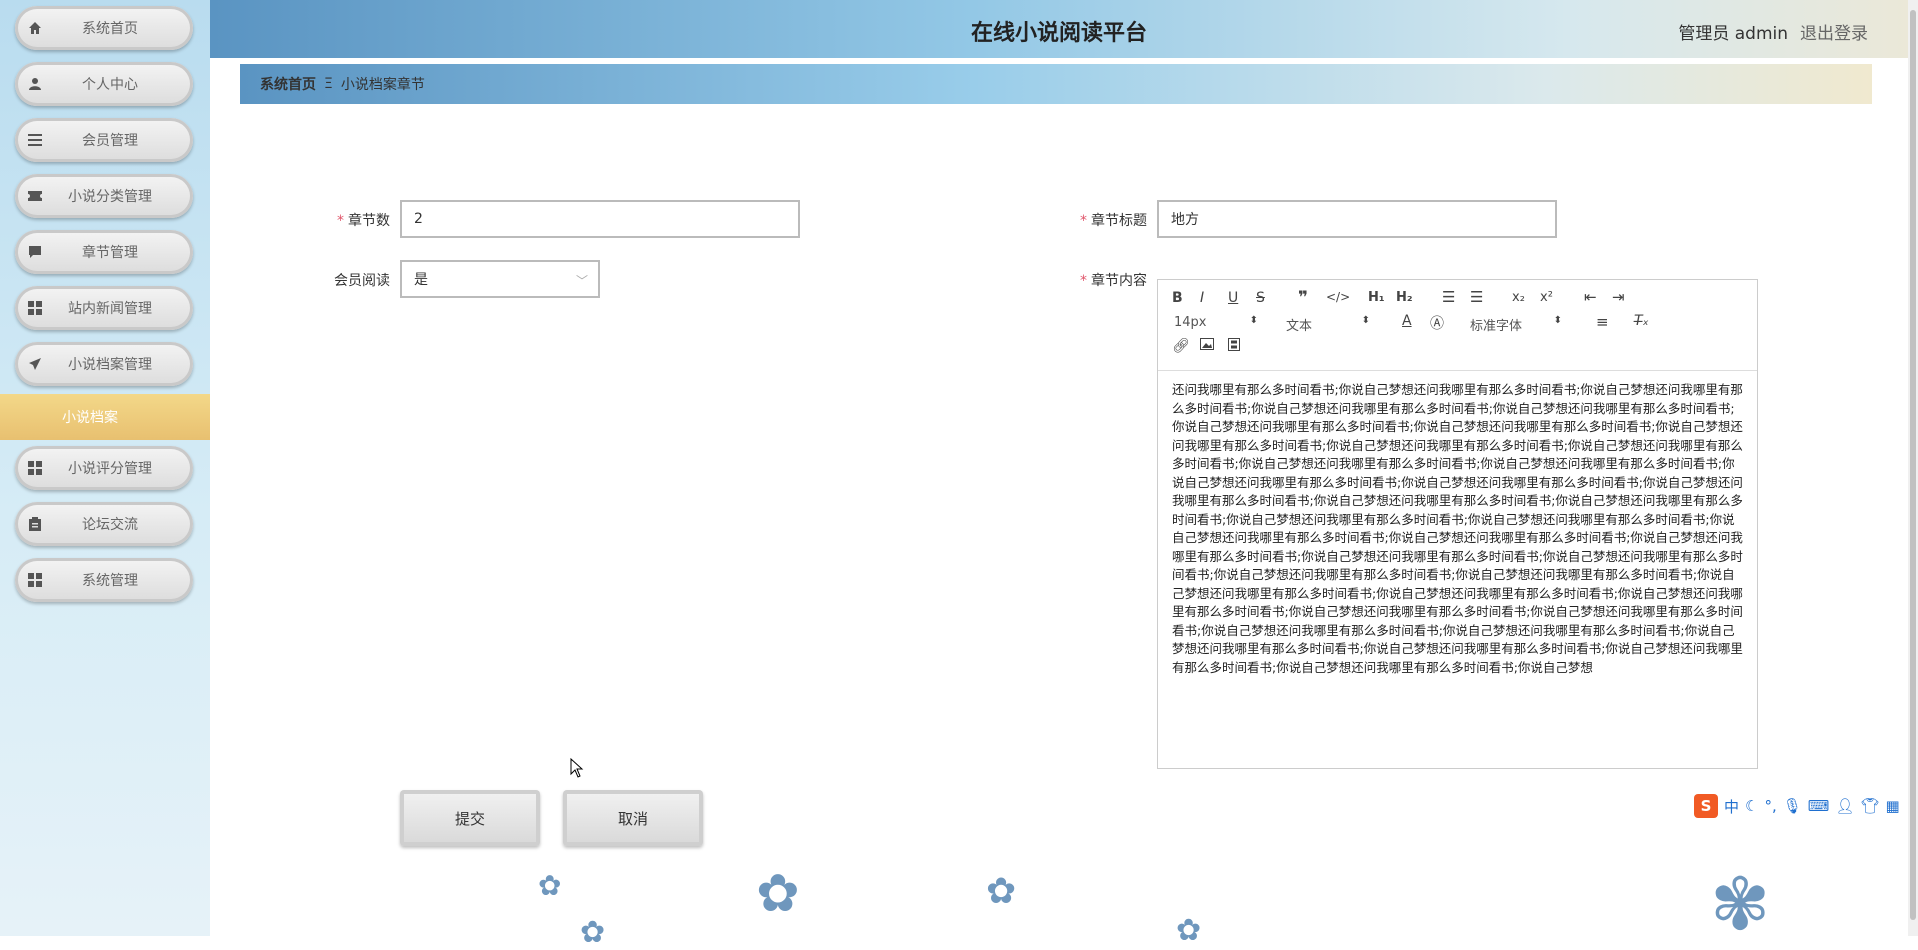 This screenshot has height=950, width=1918. What do you see at coordinates (633, 818) in the screenshot?
I see `cancel-button: 取消` at bounding box center [633, 818].